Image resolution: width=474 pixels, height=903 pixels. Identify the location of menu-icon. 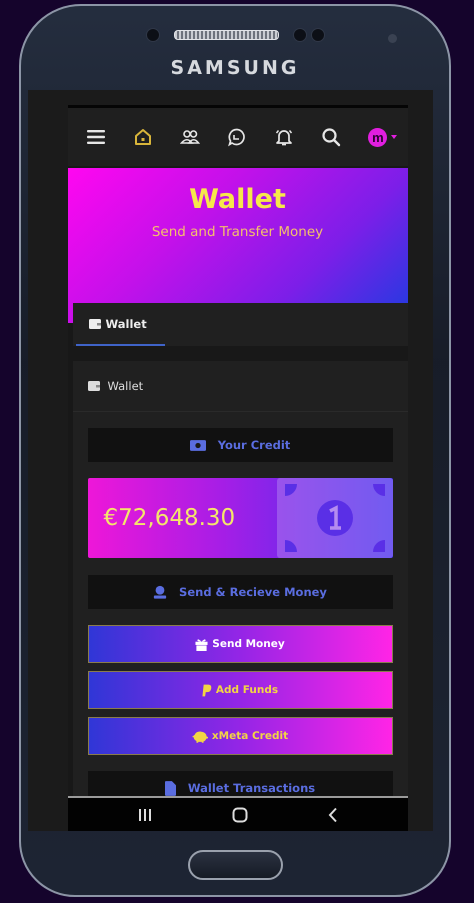
(96, 137).